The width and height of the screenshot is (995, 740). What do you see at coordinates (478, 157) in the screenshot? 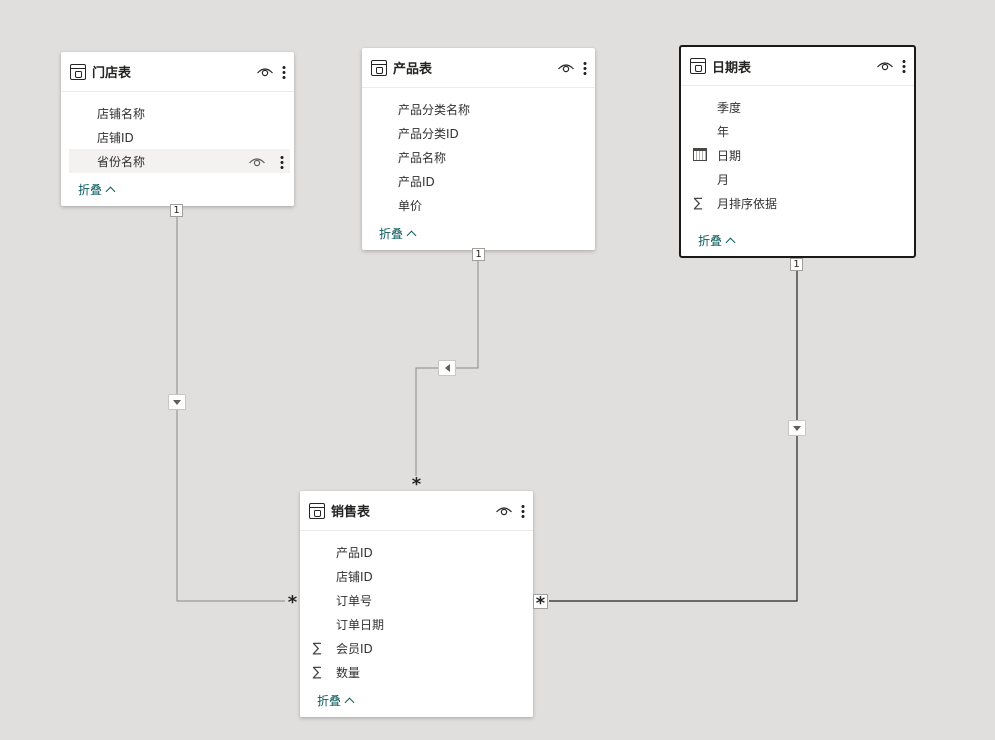
I see `field-row: 产品名称` at bounding box center [478, 157].